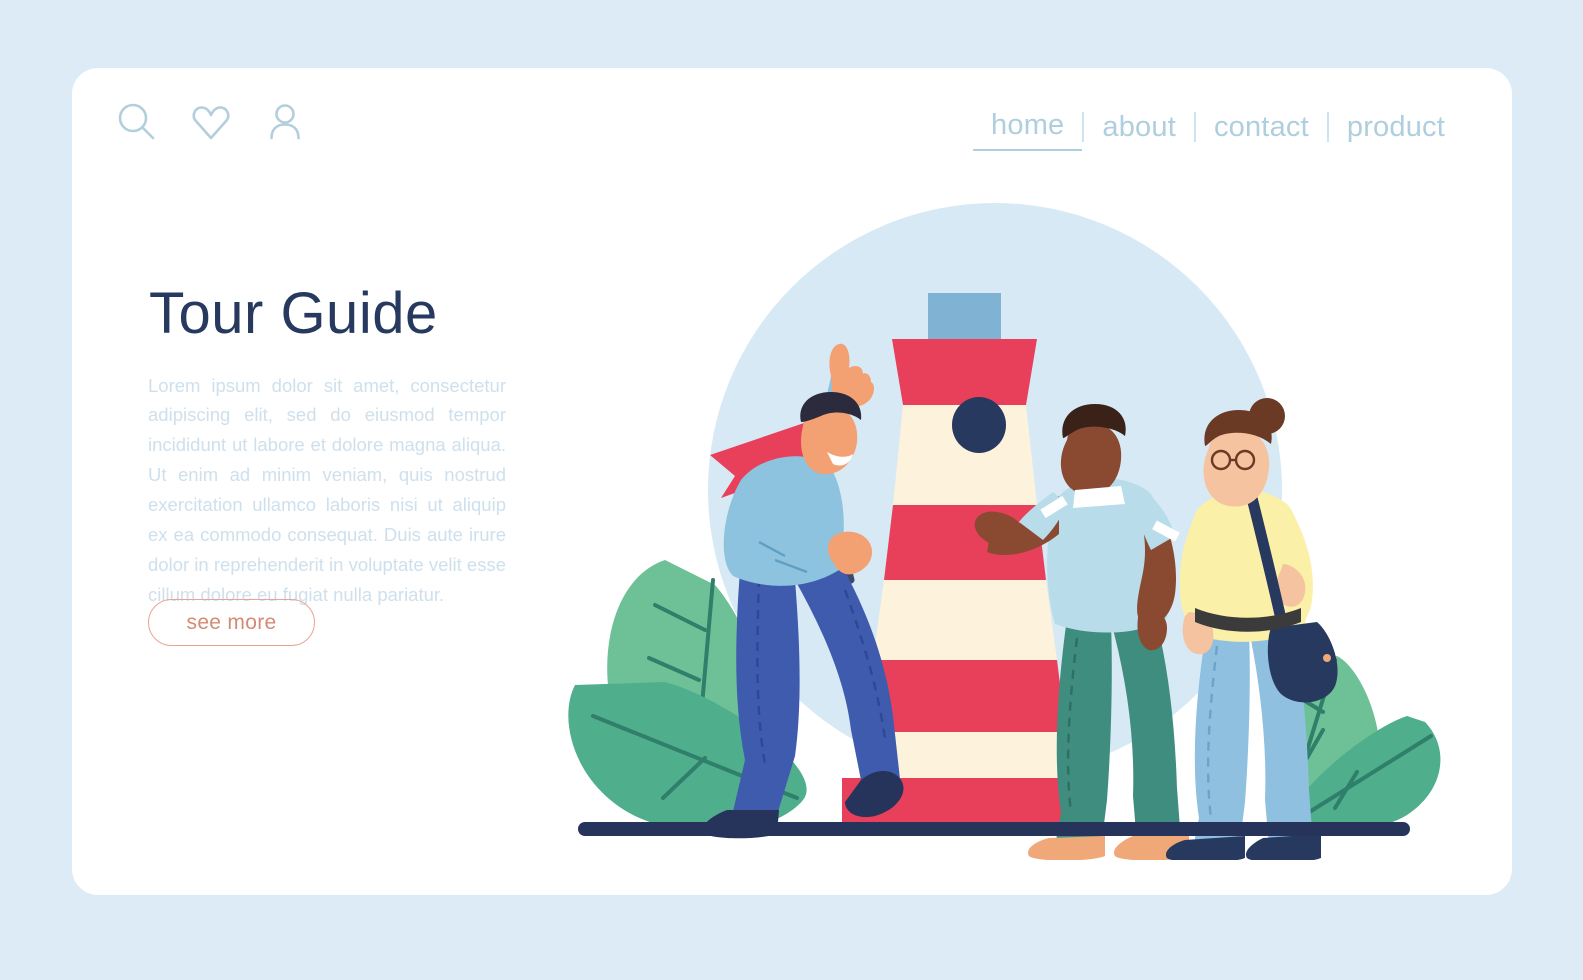  Describe the element at coordinates (1396, 127) in the screenshot. I see `nav-item-product: product` at that location.